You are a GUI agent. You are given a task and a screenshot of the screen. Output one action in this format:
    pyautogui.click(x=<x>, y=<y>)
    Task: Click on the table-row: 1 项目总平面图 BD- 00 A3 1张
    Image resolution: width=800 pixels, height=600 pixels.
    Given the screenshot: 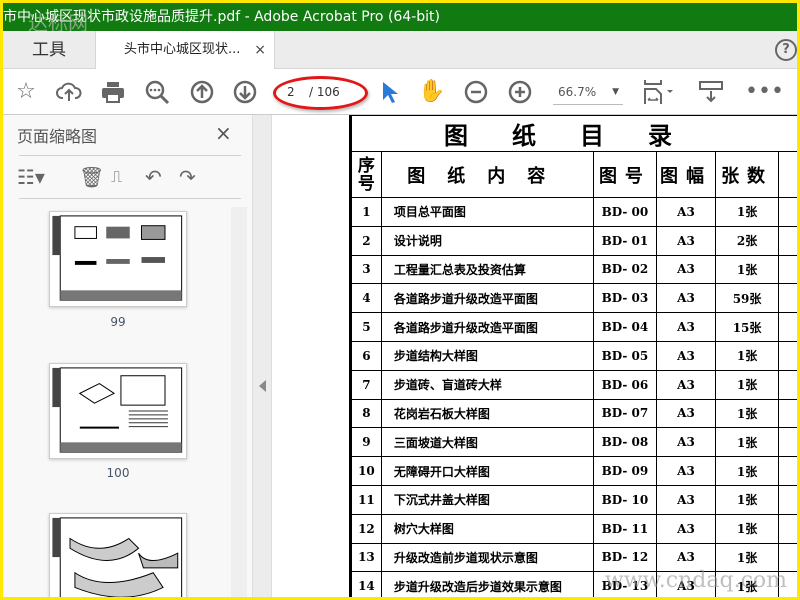 What is the action you would take?
    pyautogui.click(x=574, y=212)
    